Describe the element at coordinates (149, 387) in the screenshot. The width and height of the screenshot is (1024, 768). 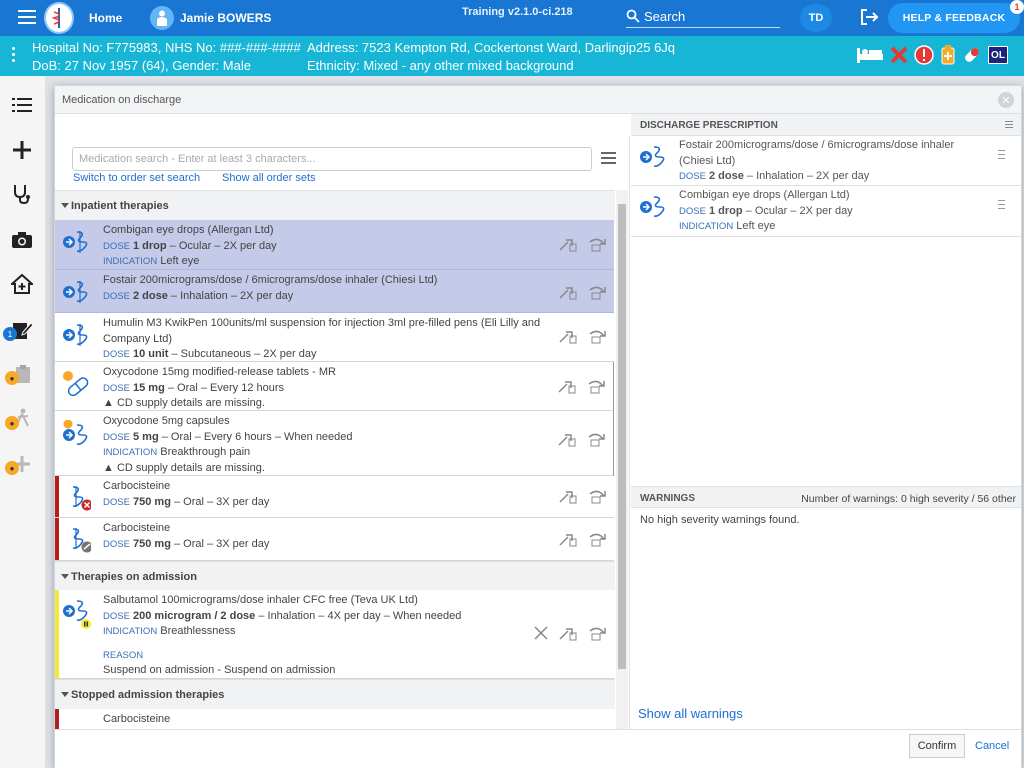
I see `therapy-dose: 15 mg` at that location.